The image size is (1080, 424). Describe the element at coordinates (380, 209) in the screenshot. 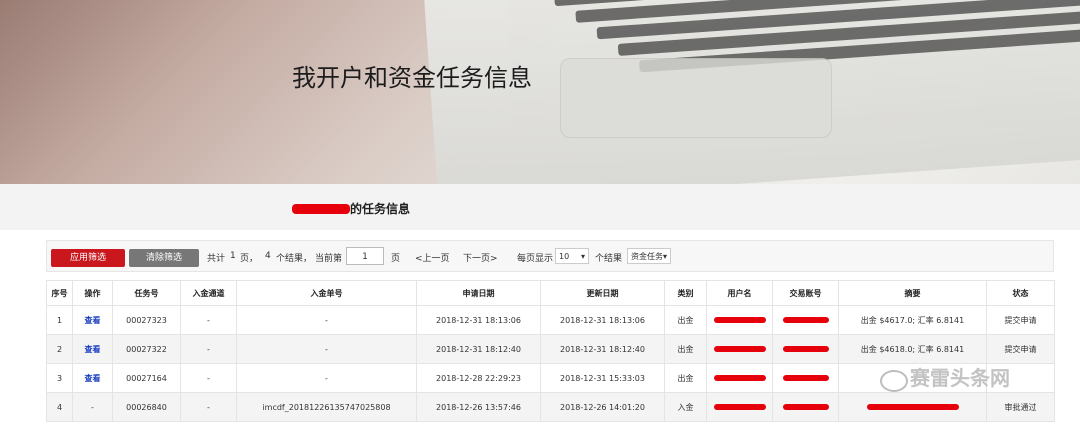

I see `section-title: 的任务信息` at that location.